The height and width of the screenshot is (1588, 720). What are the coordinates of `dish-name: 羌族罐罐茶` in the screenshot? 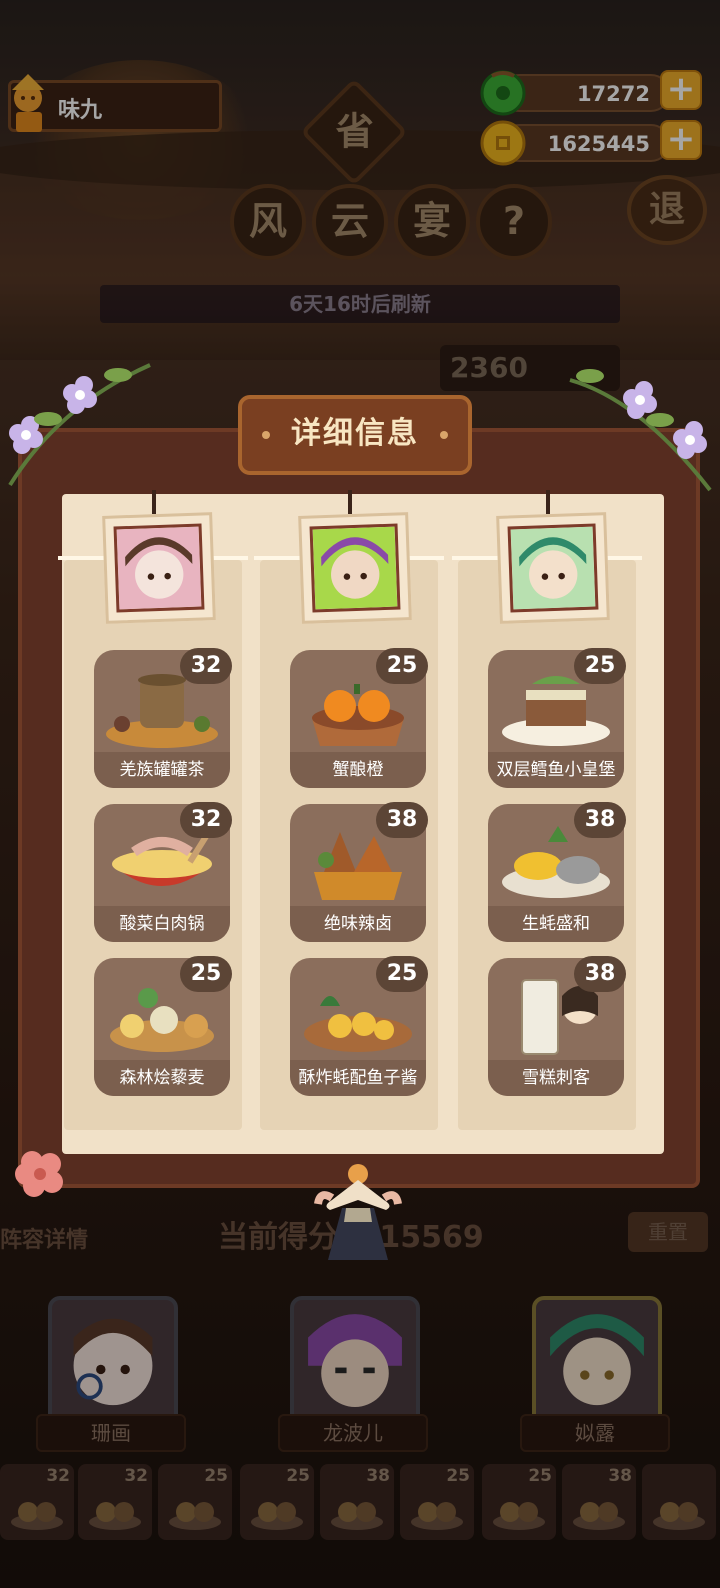 It's located at (162, 770).